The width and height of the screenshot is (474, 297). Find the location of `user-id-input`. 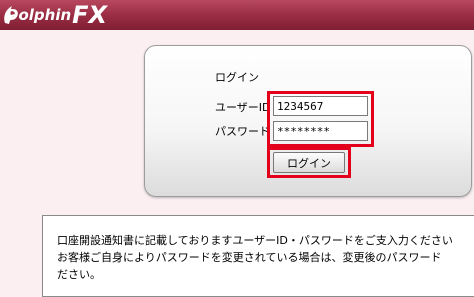

user-id-input is located at coordinates (320, 106).